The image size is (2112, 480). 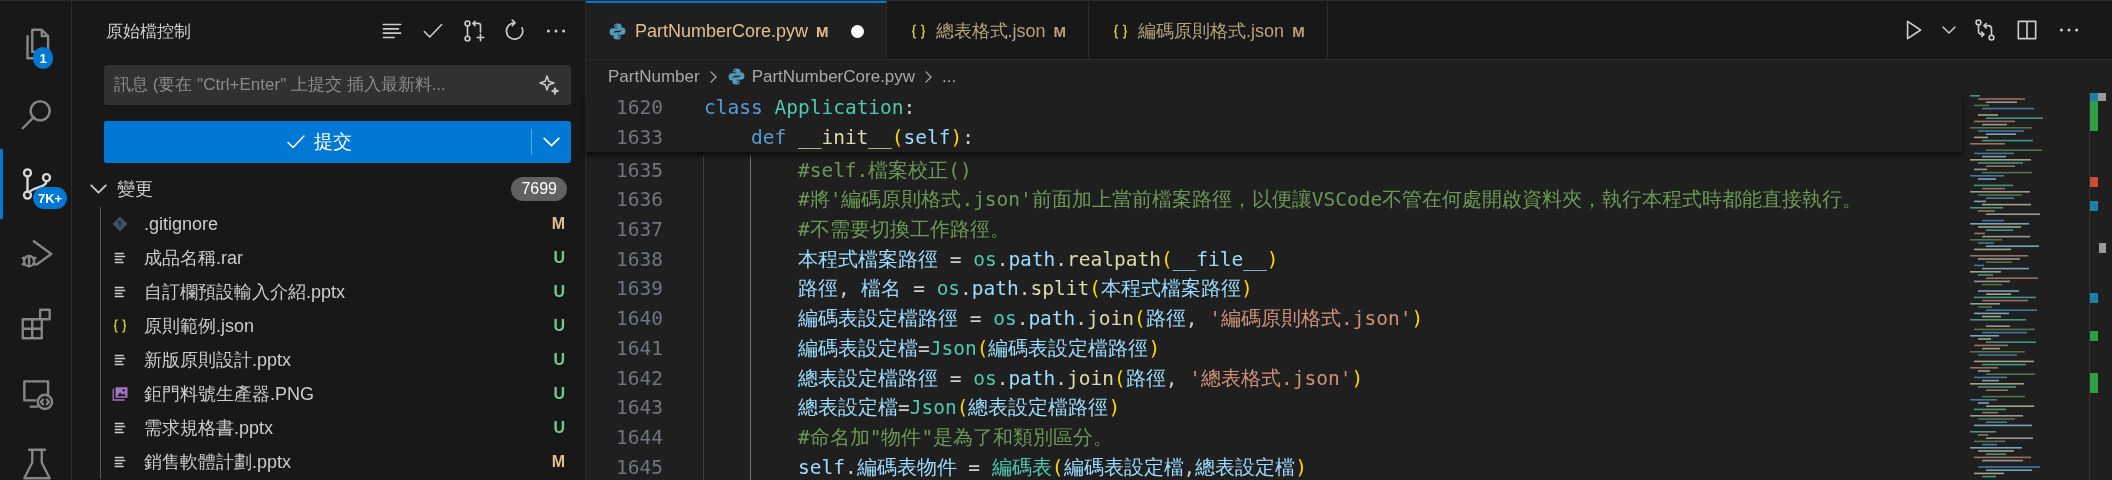 I want to click on line-number: 1639, so click(x=639, y=289).